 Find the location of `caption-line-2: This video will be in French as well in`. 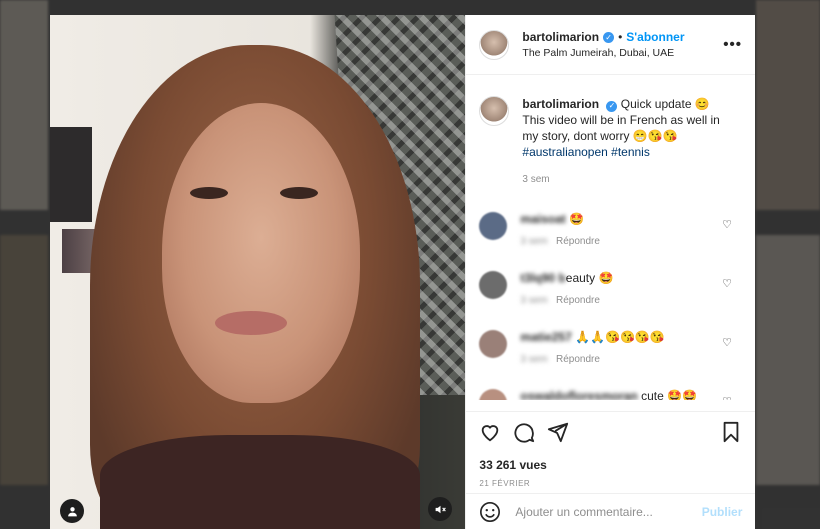

caption-line-2: This video will be in French as well in is located at coordinates (621, 120).